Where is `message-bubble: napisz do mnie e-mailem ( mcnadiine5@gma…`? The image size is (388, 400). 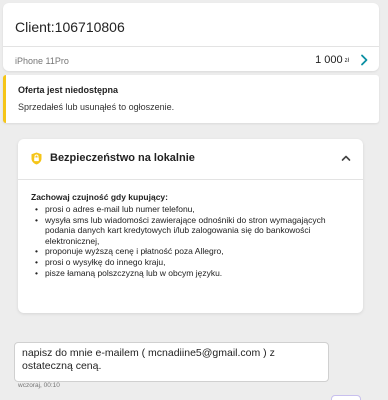
message-bubble: napisz do mnie e-mailem ( mcnadiine5@gma… is located at coordinates (171, 362).